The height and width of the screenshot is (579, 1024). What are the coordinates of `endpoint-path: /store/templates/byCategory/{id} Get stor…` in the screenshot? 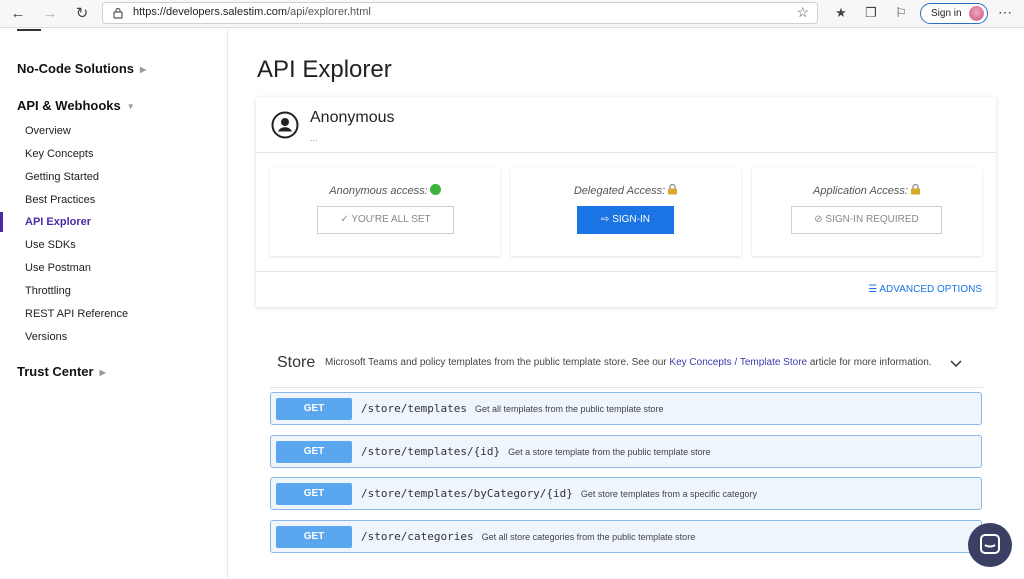 It's located at (559, 493).